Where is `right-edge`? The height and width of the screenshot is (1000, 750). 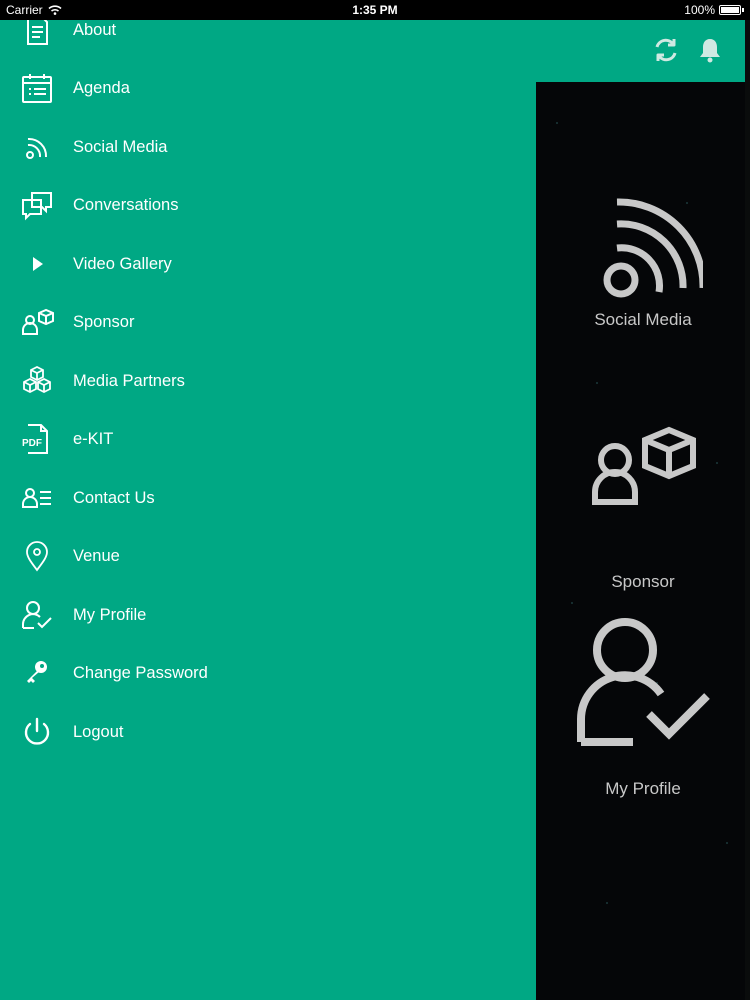 right-edge is located at coordinates (747, 510).